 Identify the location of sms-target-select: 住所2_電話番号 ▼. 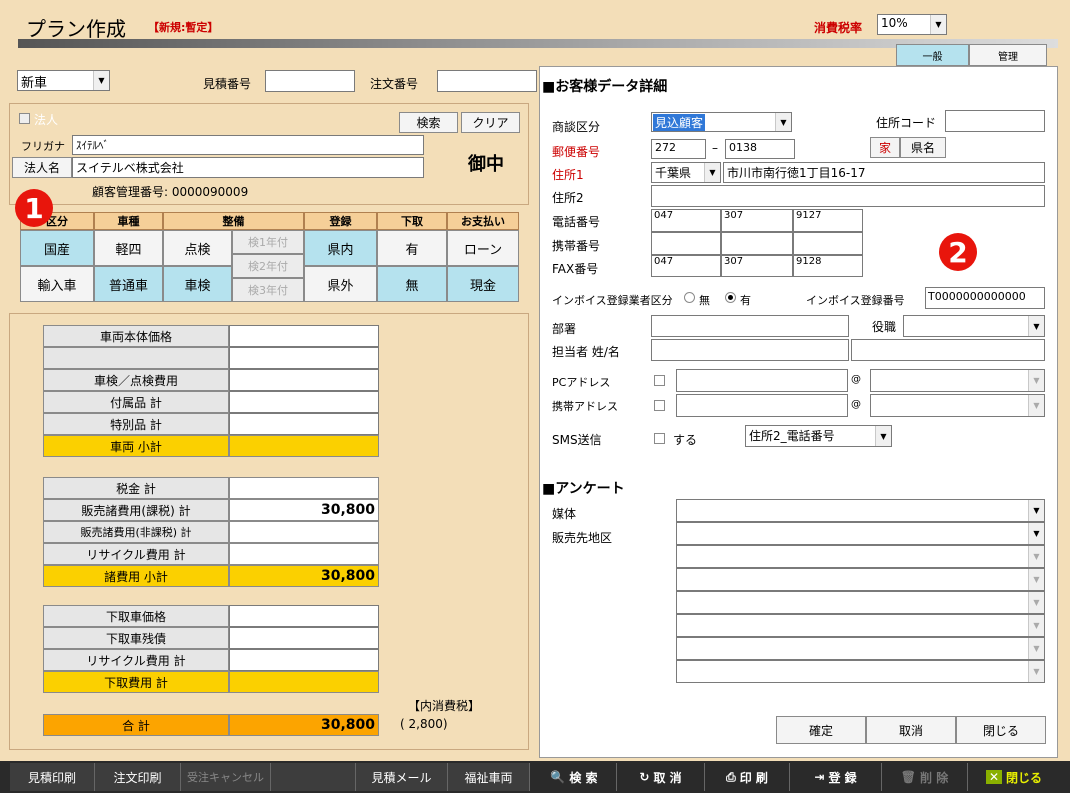
(818, 436).